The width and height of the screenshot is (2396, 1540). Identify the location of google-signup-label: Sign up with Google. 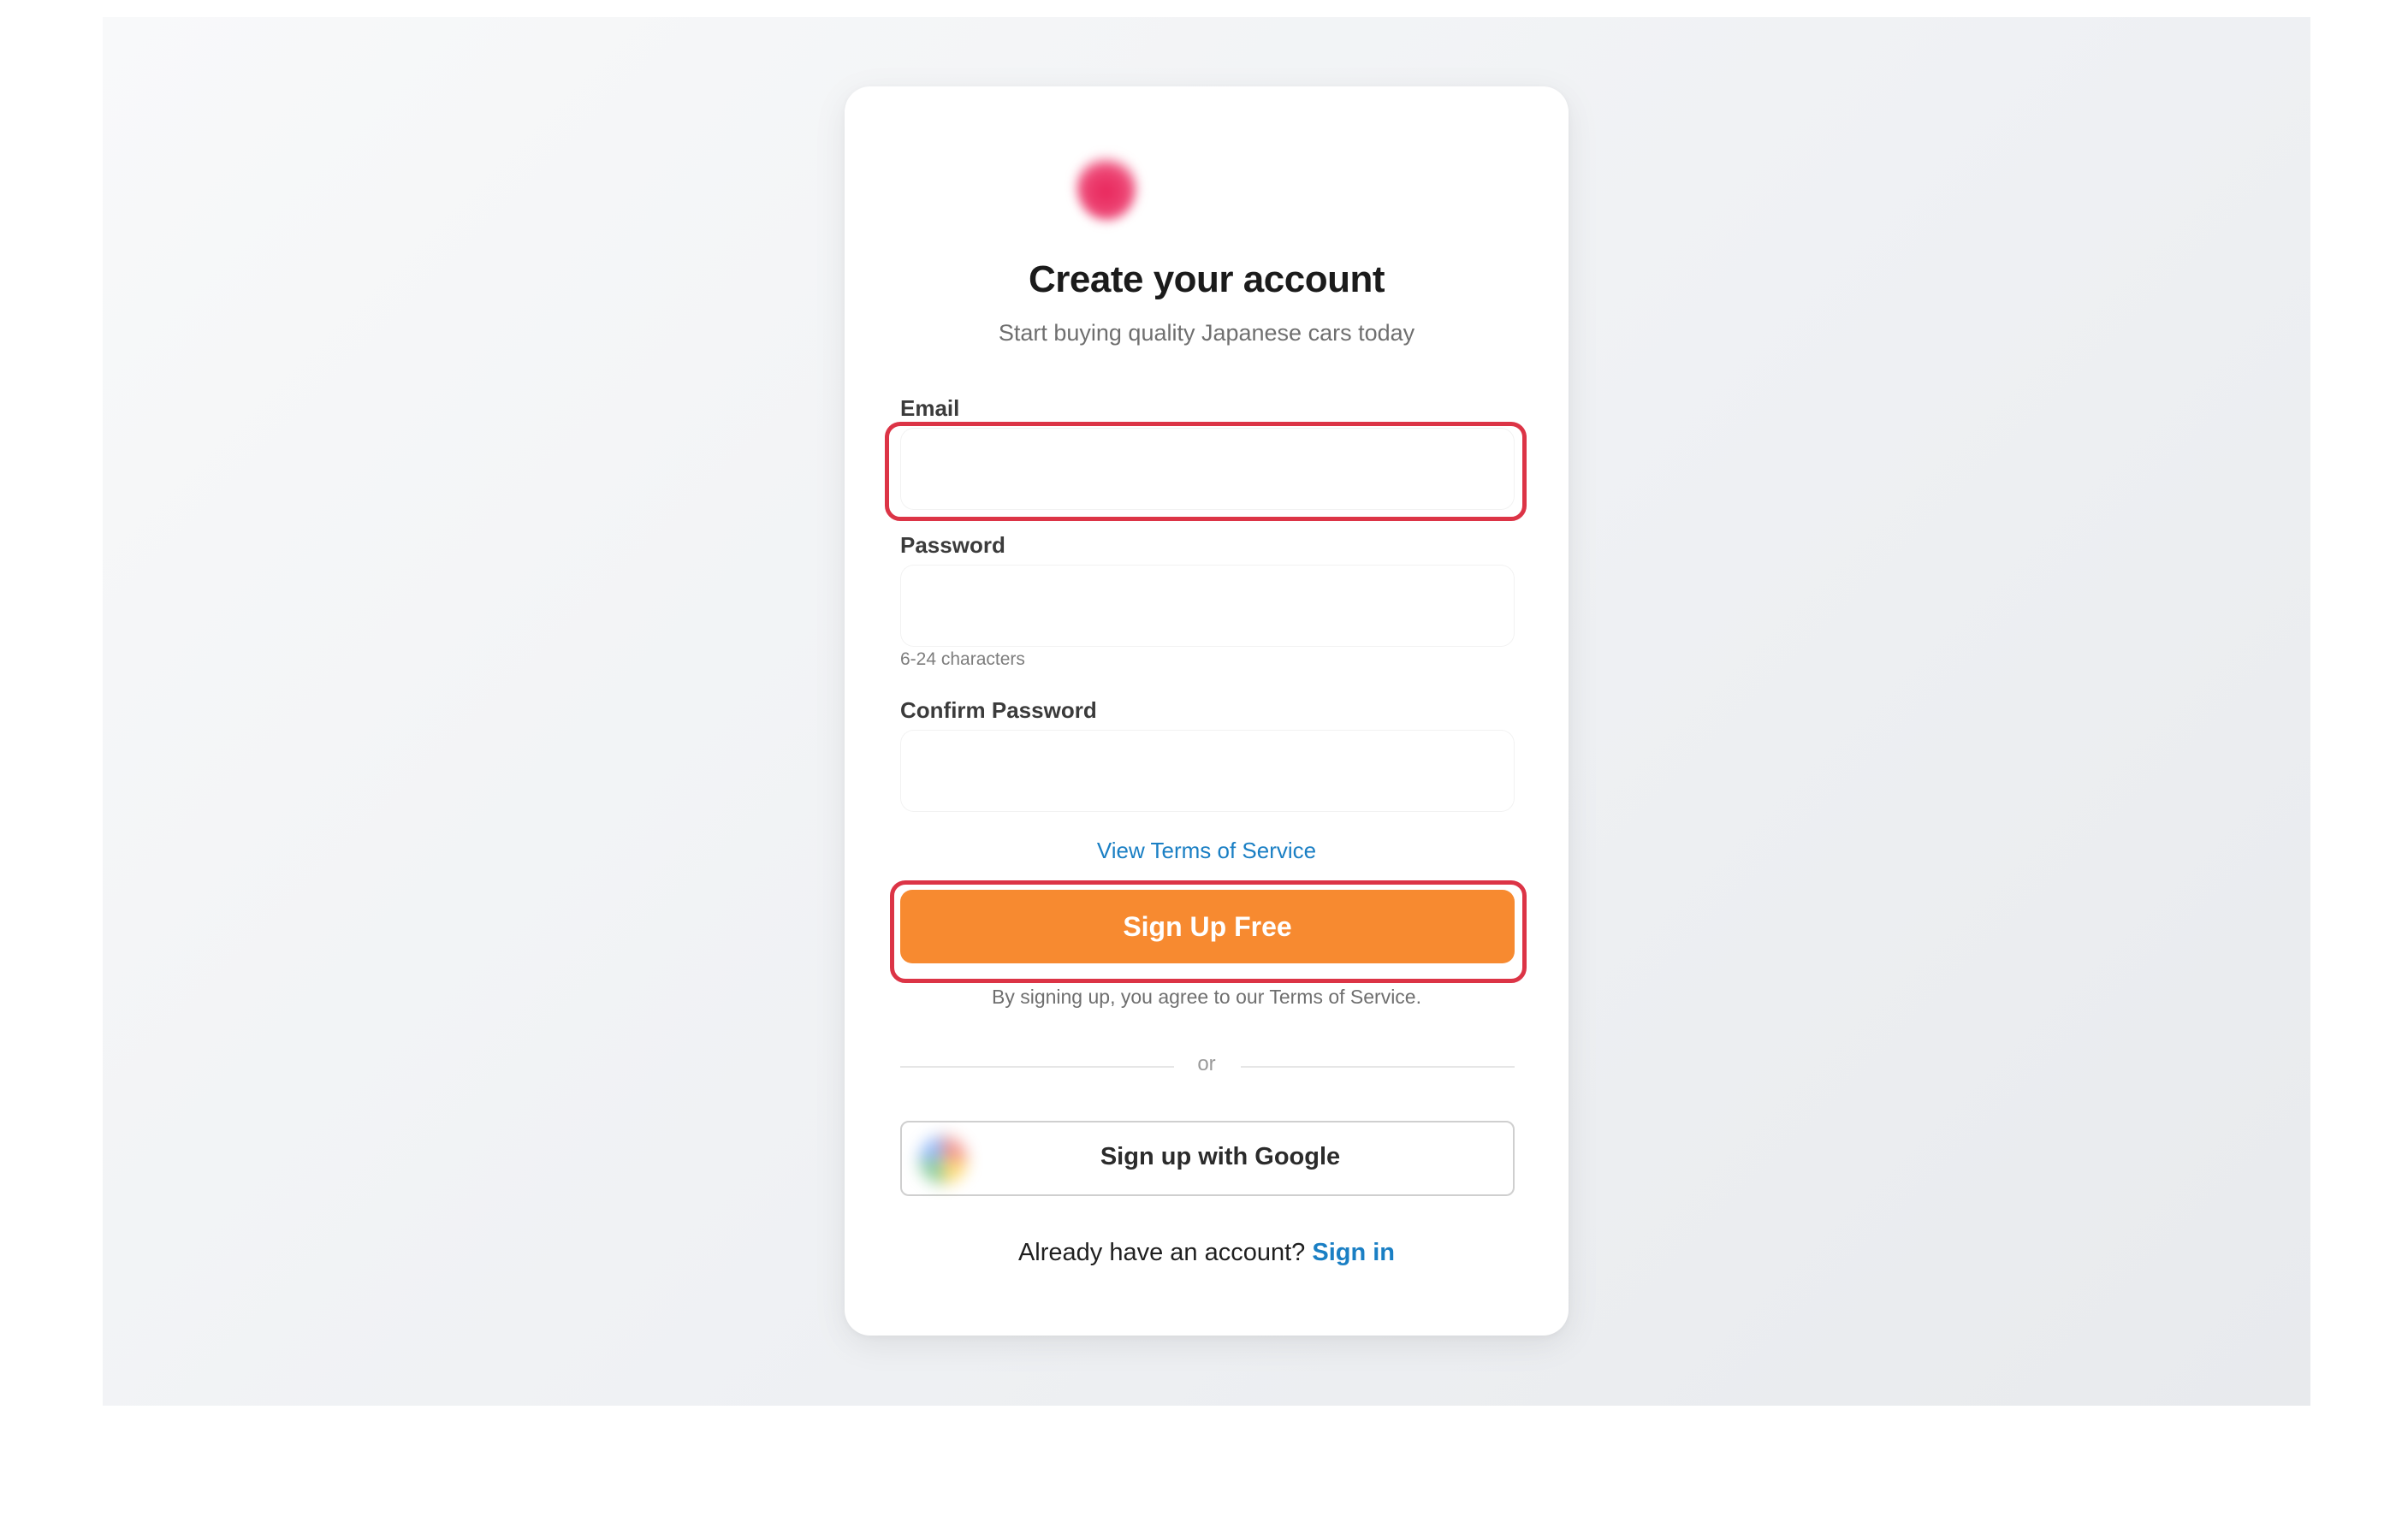
(1220, 1156).